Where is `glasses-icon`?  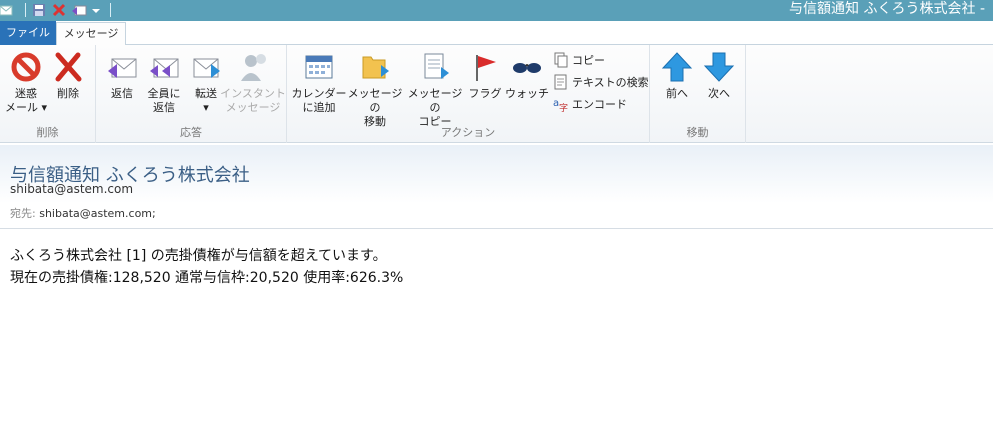
glasses-icon is located at coordinates (527, 67).